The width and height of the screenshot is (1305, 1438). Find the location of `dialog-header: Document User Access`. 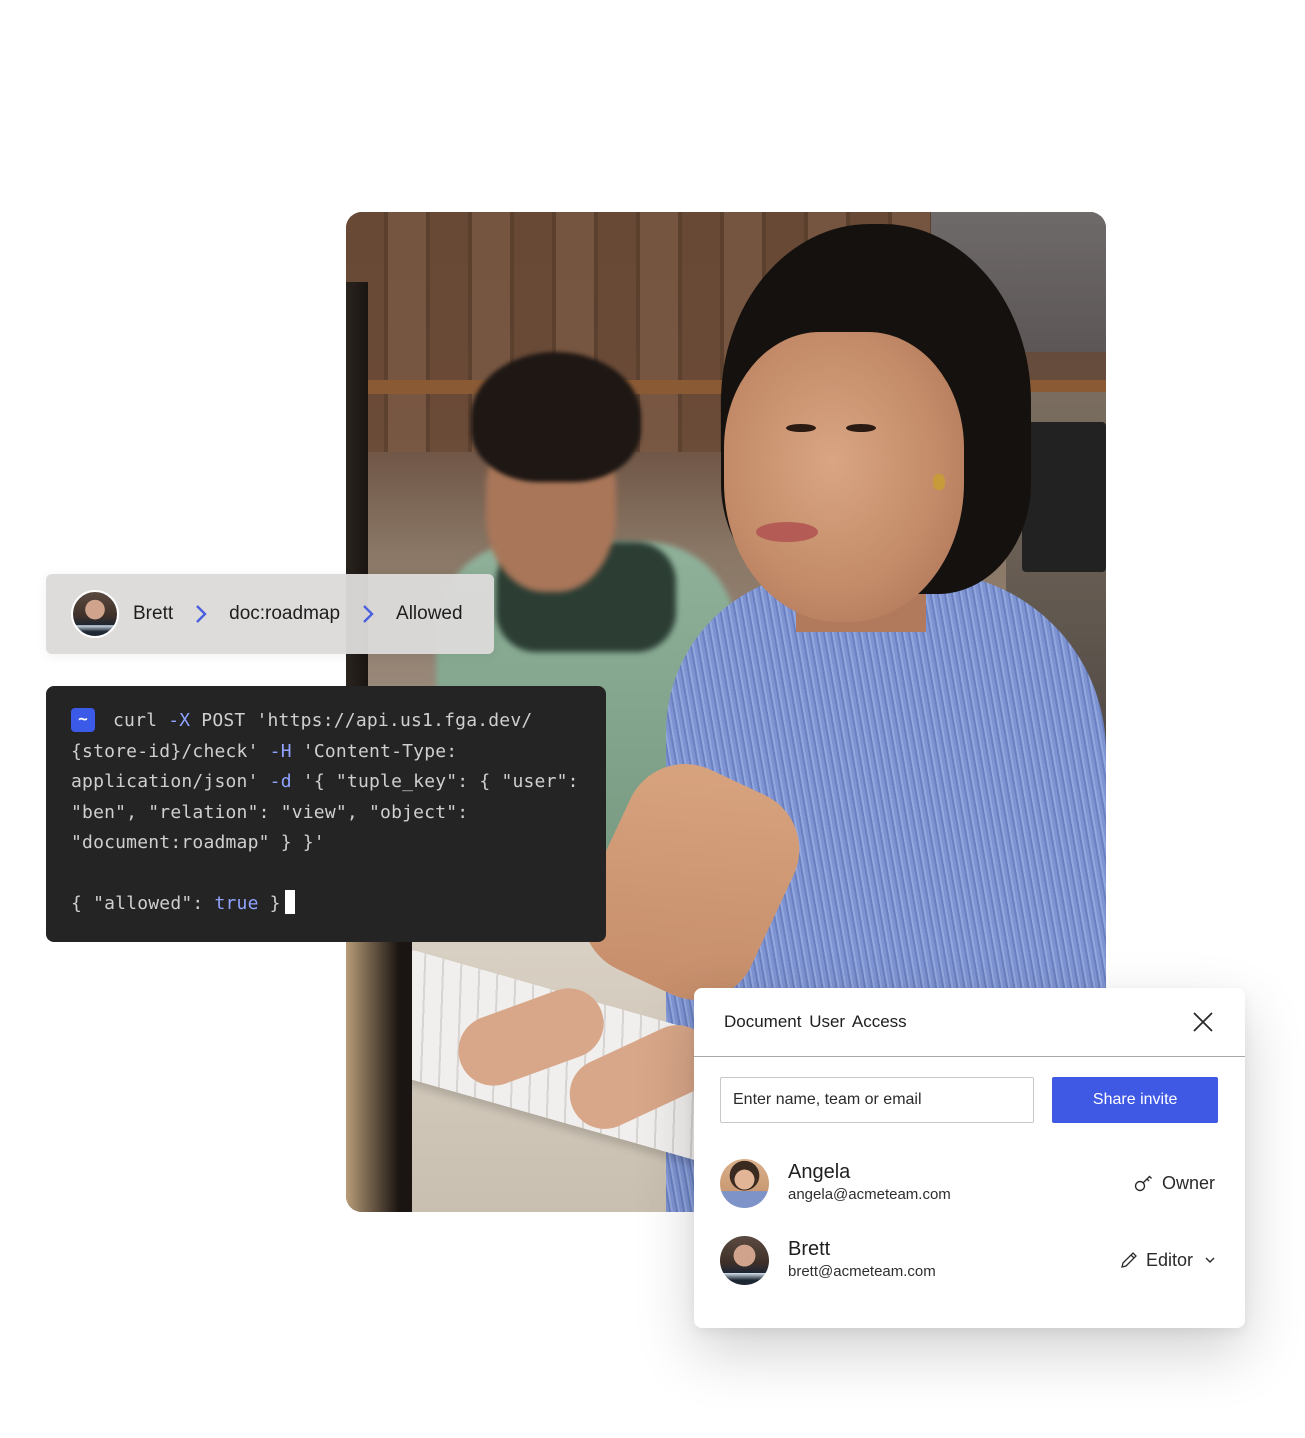

dialog-header: Document User Access is located at coordinates (969, 1022).